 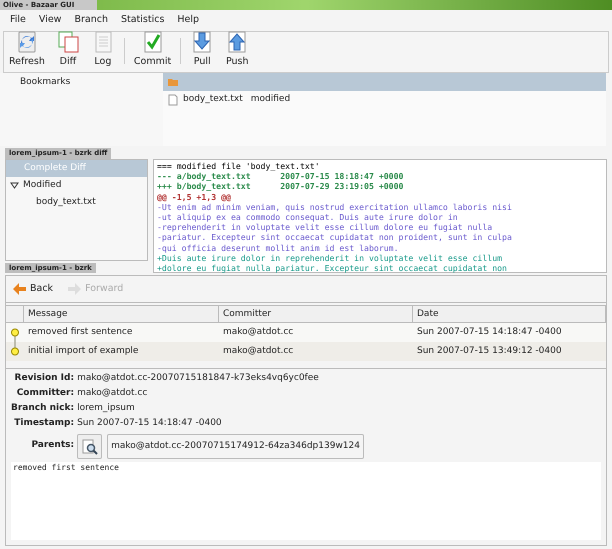 What do you see at coordinates (44, 378) in the screenshot?
I see `field-label: Revision Id:` at bounding box center [44, 378].